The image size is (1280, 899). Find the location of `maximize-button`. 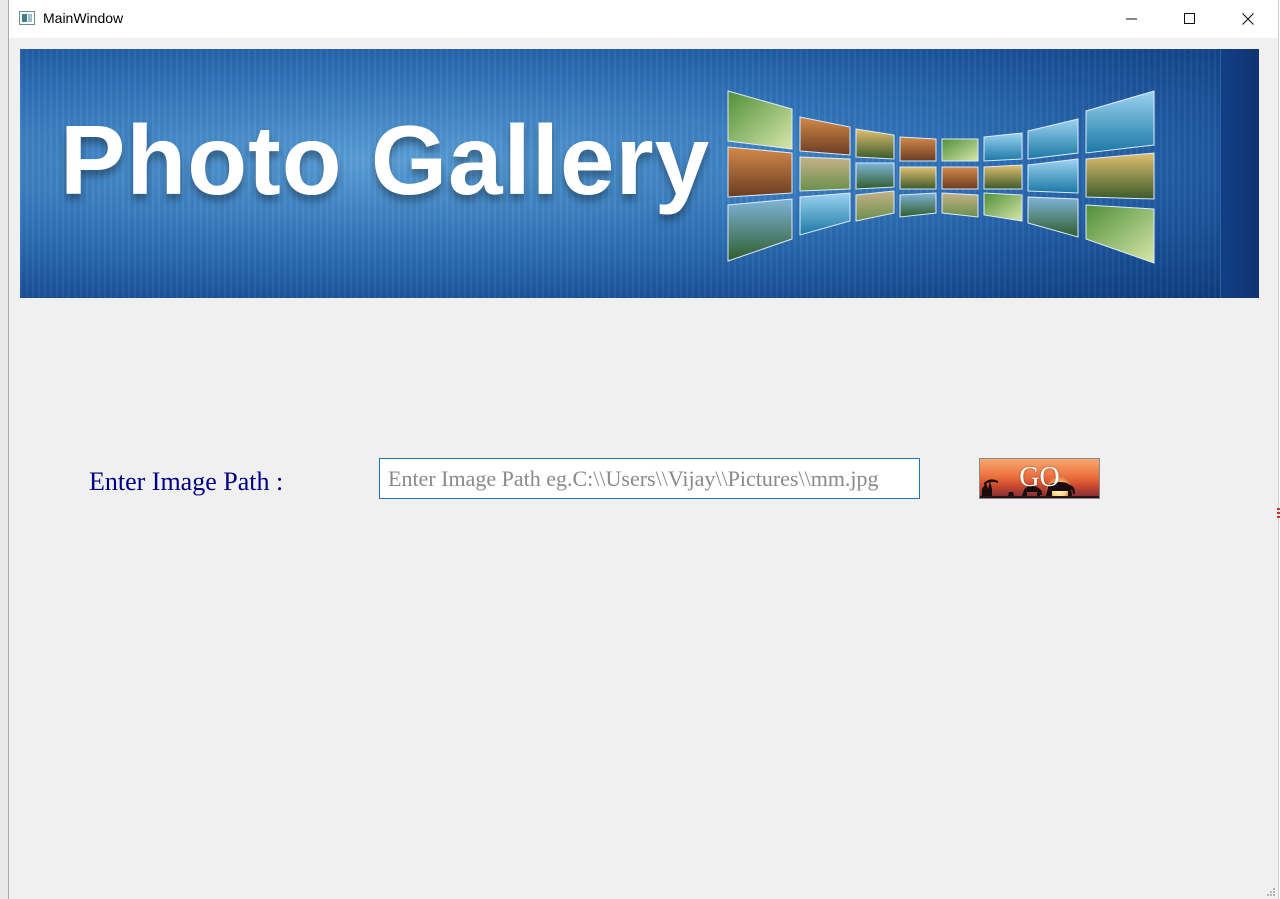

maximize-button is located at coordinates (1190, 19).